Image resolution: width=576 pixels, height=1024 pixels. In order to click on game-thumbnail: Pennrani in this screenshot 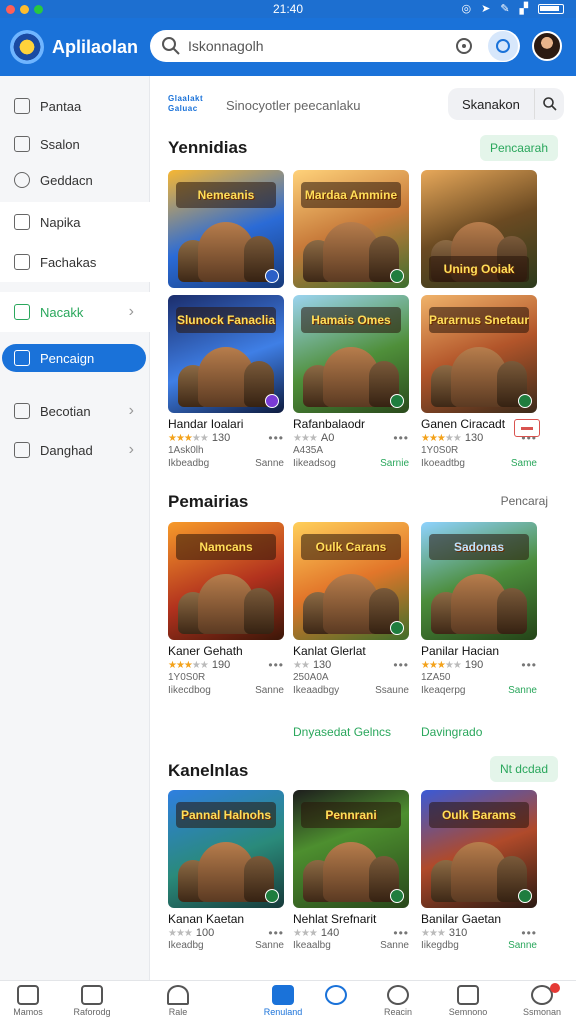, I will do `click(351, 849)`.